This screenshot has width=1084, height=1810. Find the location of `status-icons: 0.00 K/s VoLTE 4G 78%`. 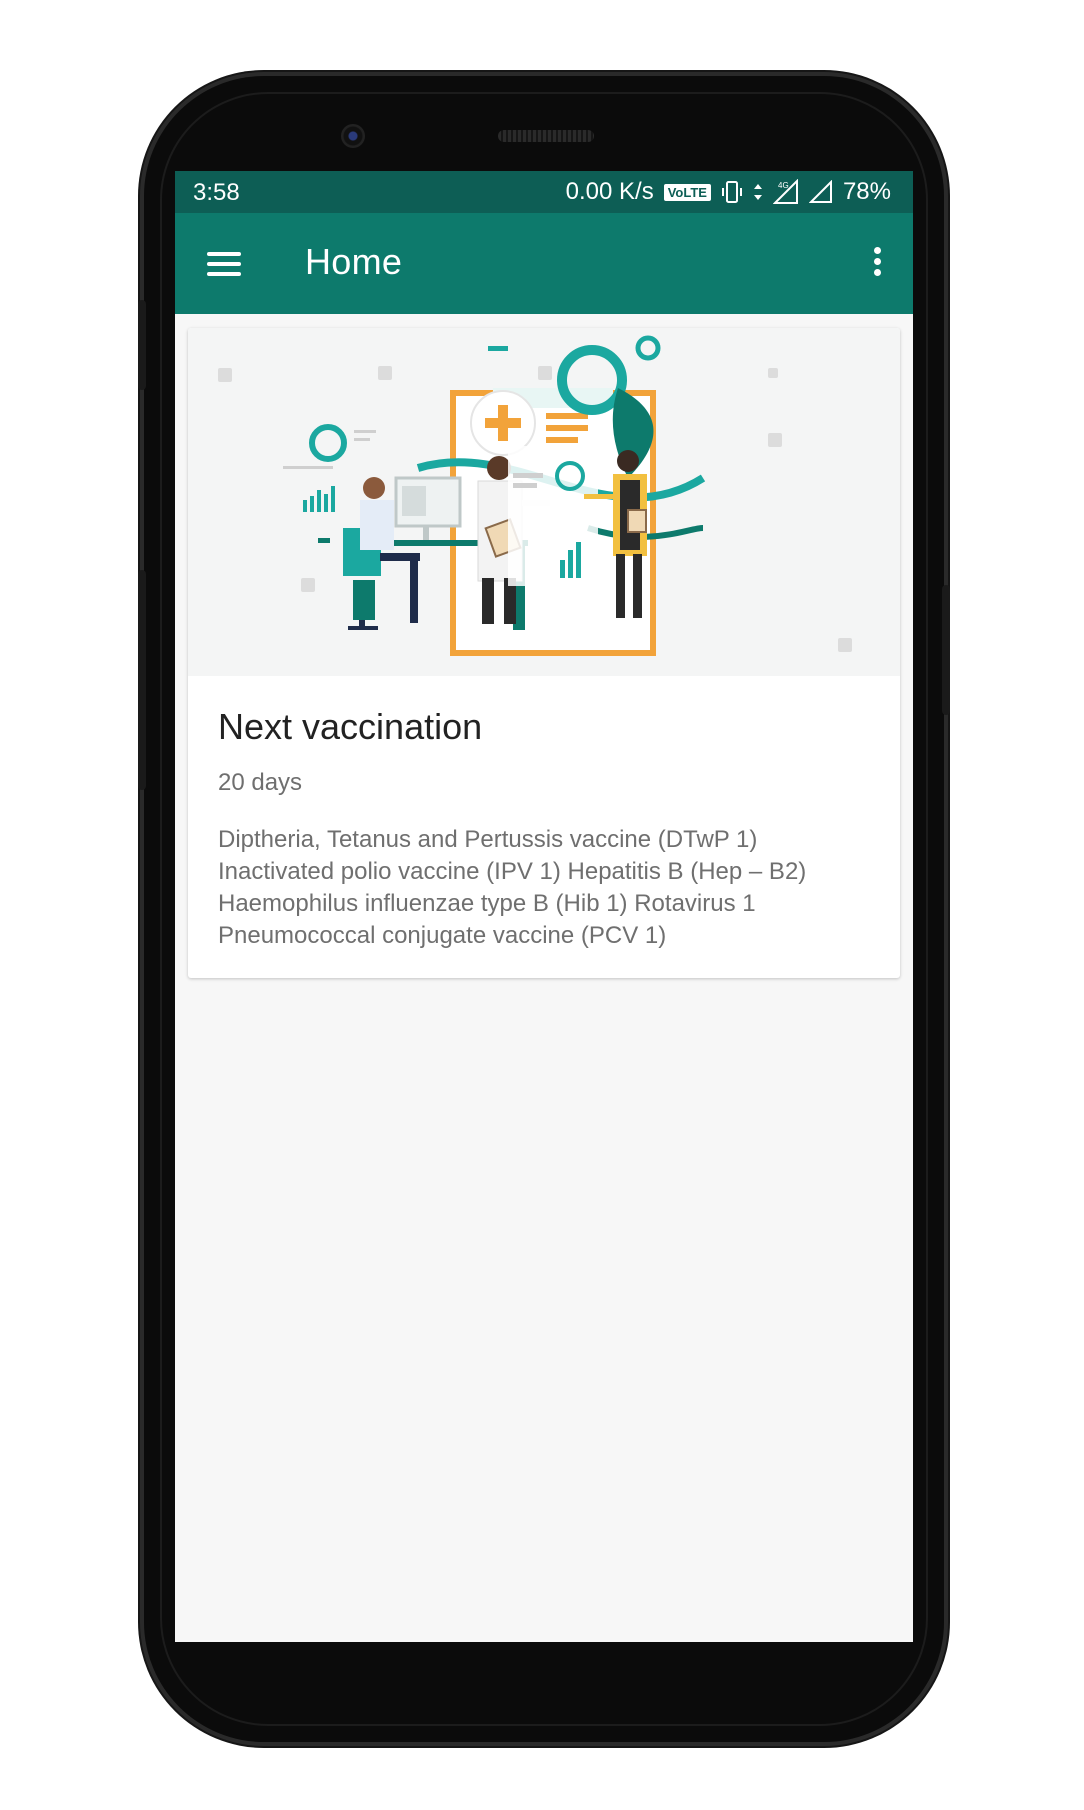

status-icons: 0.00 K/s VoLTE 4G 78% is located at coordinates (728, 192).